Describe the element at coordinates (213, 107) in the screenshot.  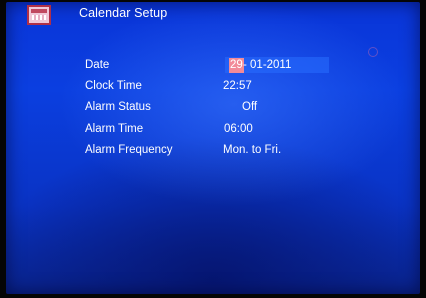
I see `setting-row-alarm-status: Alarm Status Off` at that location.